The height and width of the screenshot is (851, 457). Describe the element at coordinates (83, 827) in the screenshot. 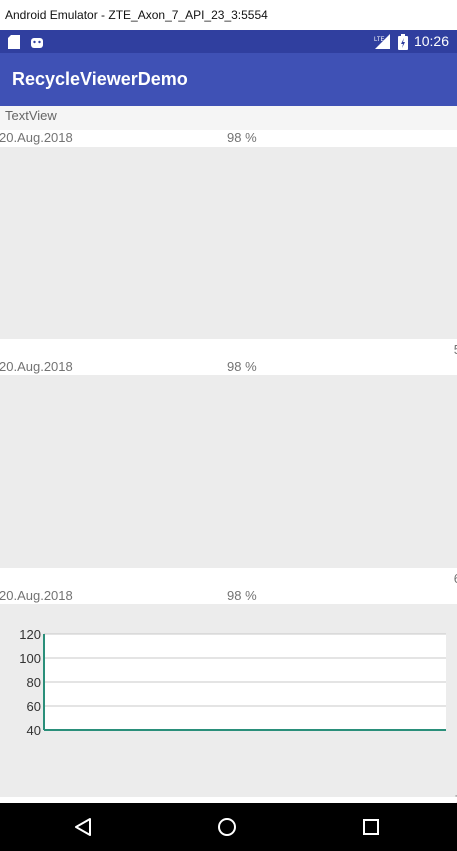

I see `back-icon` at that location.